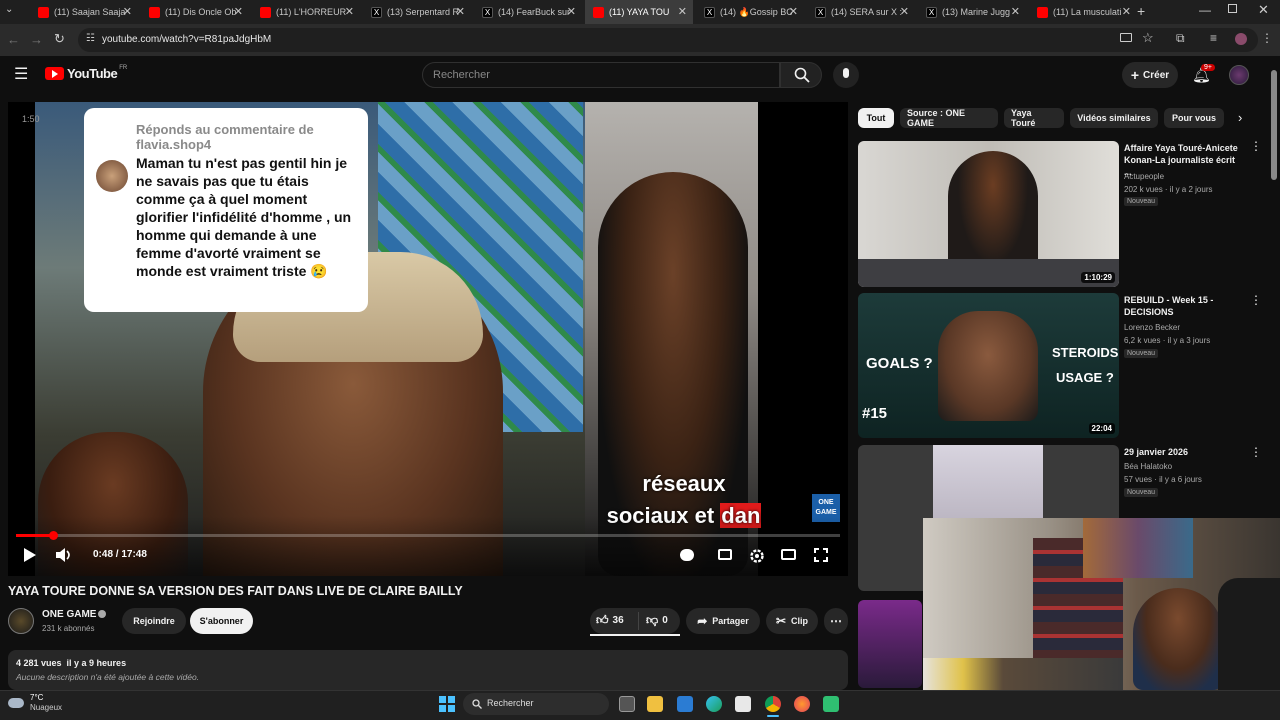 This screenshot has height=720, width=1280. I want to click on theater-mode-icon, so click(788, 554).